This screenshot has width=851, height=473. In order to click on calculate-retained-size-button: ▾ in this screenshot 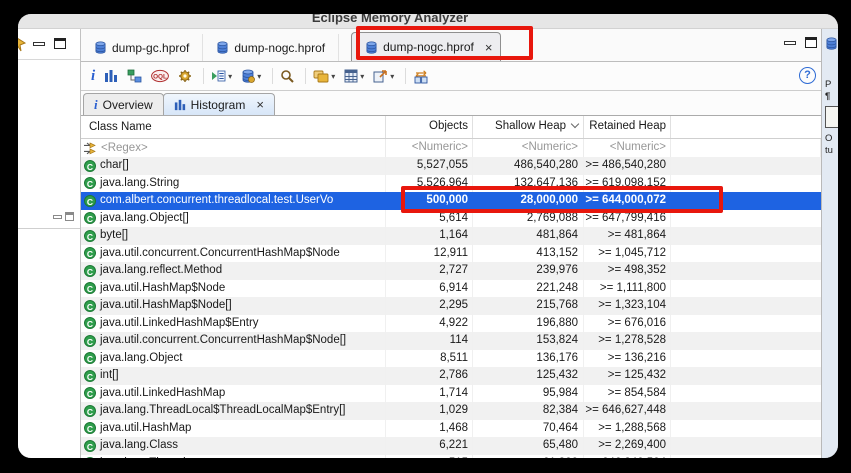, I will do `click(354, 76)`.